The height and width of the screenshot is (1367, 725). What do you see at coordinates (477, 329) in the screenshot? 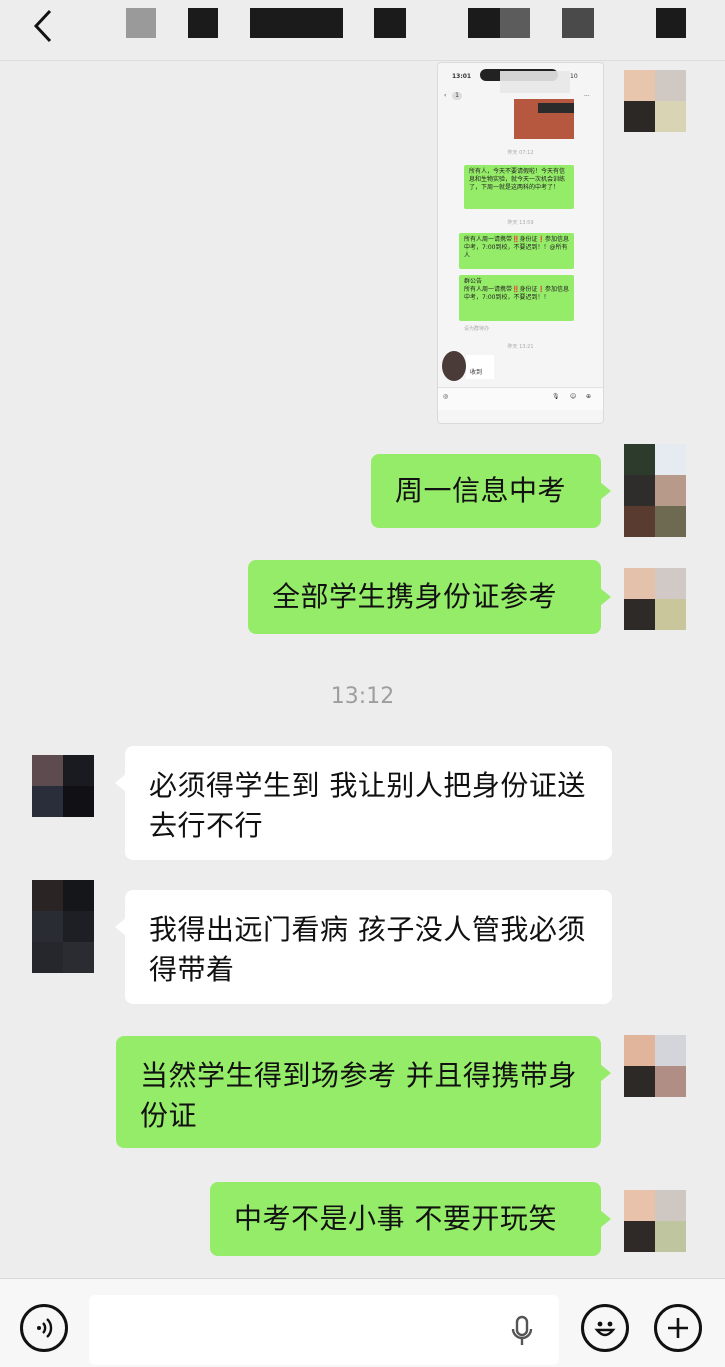
I see `screenshot-tag: 设为群待办` at bounding box center [477, 329].